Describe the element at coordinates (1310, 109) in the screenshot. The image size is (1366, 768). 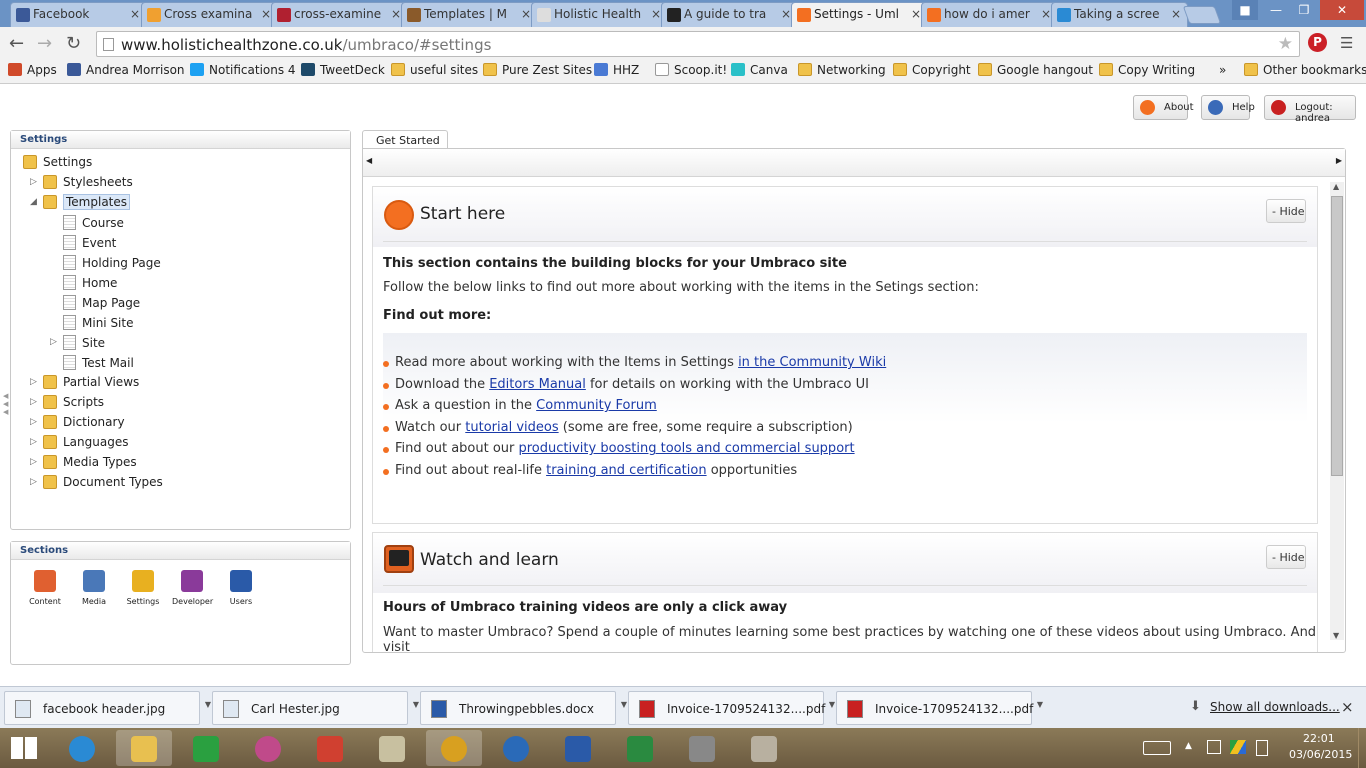
I see `logout-button: Logout: andrea` at that location.